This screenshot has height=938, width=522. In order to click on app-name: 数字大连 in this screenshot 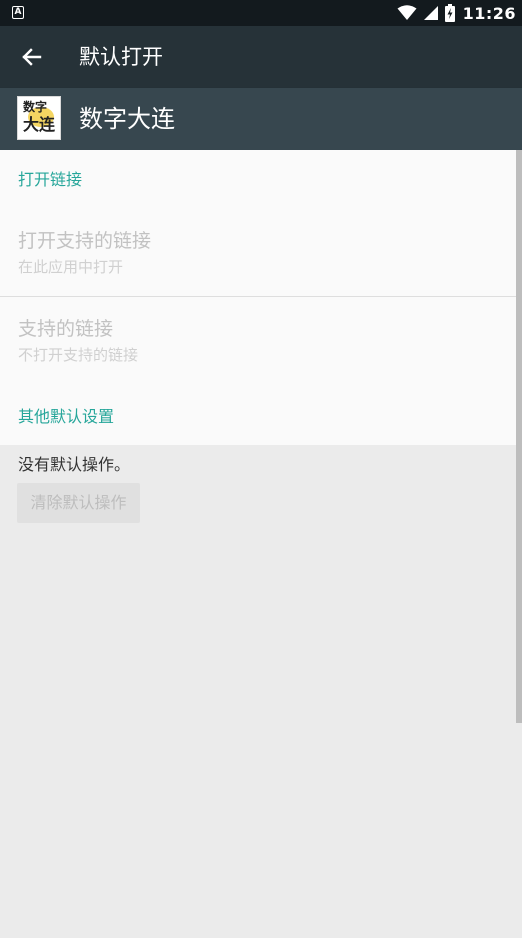, I will do `click(127, 119)`.